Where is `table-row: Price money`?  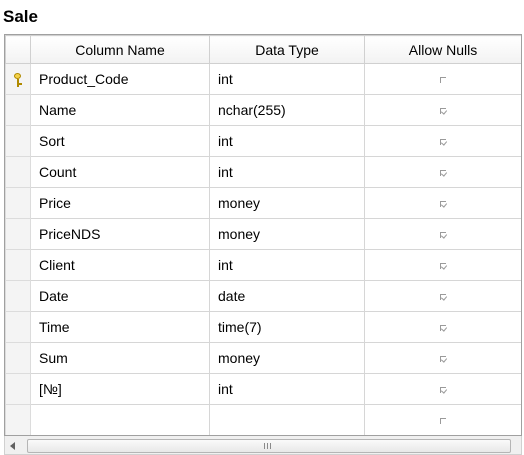 table-row: Price money is located at coordinates (263, 203).